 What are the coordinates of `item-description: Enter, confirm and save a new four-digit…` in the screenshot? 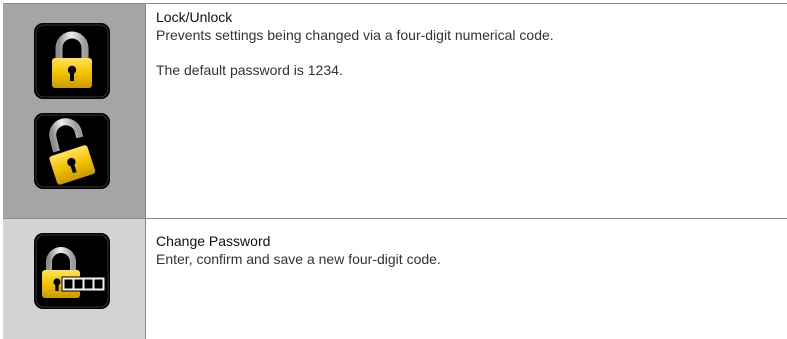 It's located at (298, 259).